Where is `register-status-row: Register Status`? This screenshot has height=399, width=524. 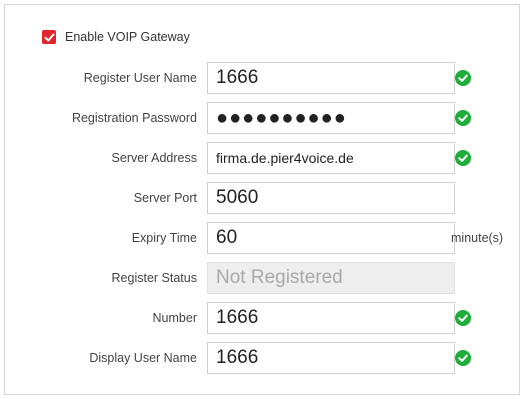
register-status-row: Register Status is located at coordinates (262, 278).